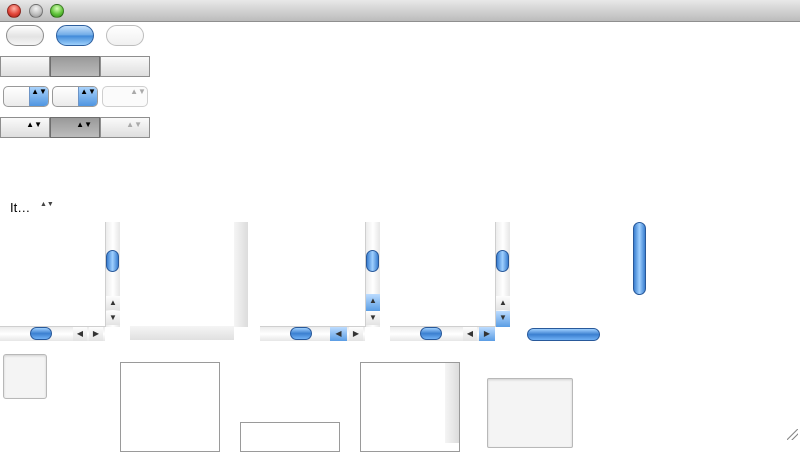 The height and width of the screenshot is (452, 800). I want to click on round-button-default, so click(75, 35).